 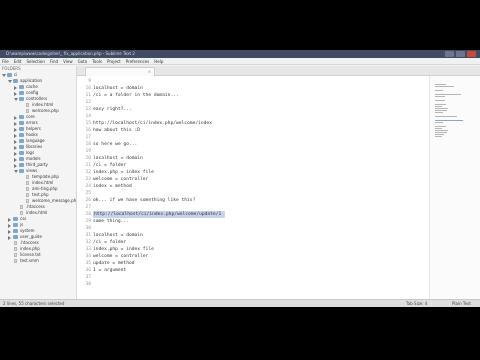 I want to click on line-number: 30, so click(x=88, y=228).